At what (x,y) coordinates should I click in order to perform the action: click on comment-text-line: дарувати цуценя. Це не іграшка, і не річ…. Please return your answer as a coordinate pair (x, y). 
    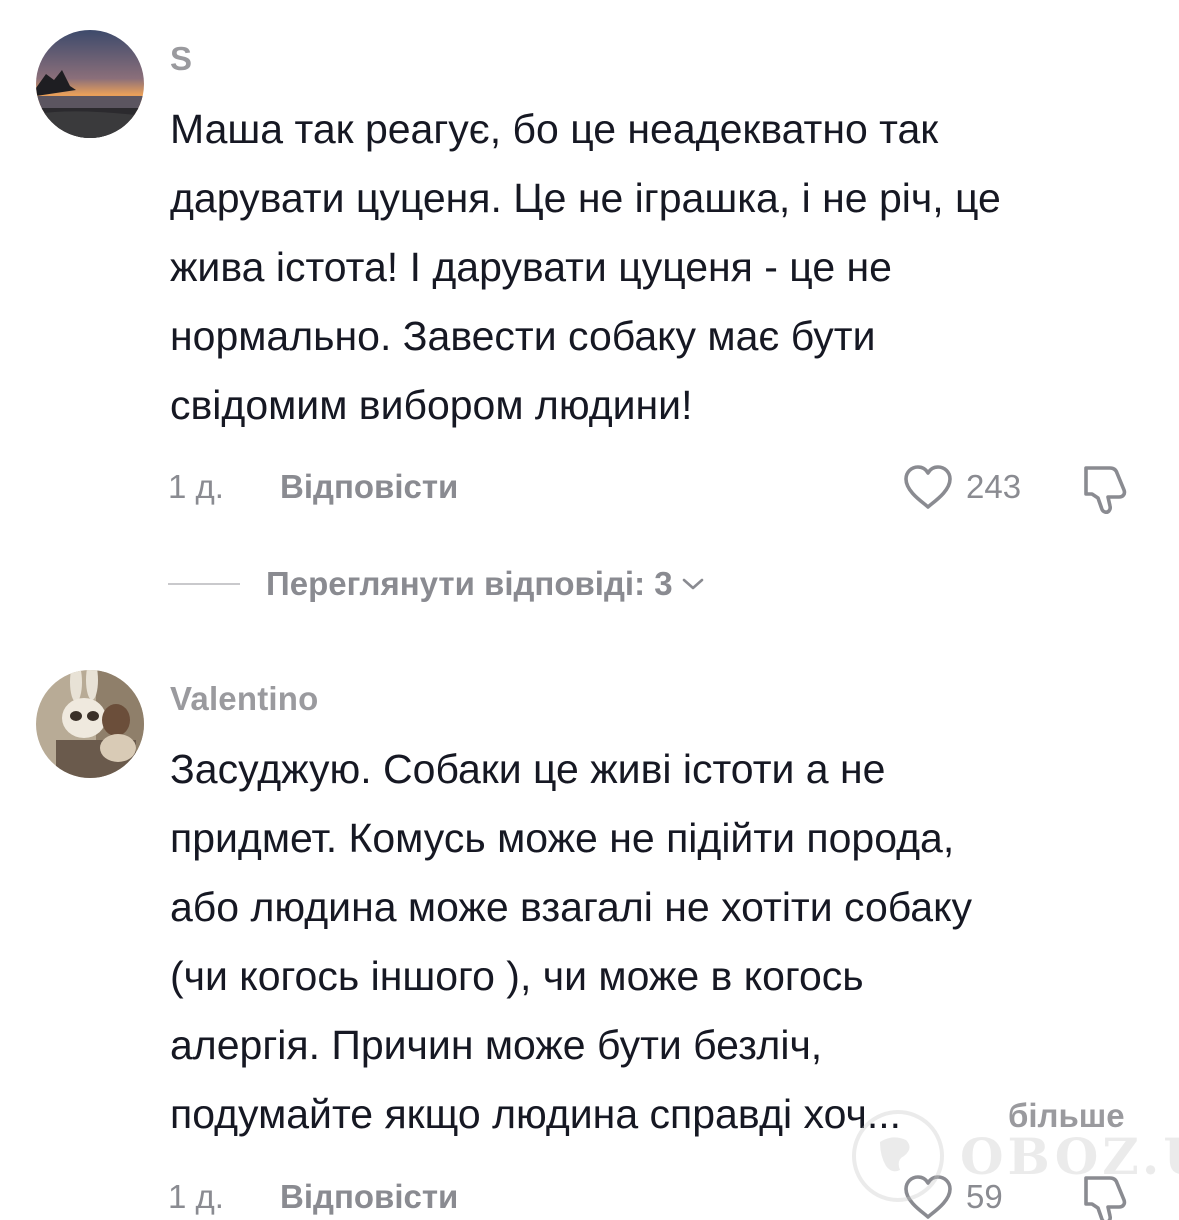
    Looking at the image, I should click on (585, 198).